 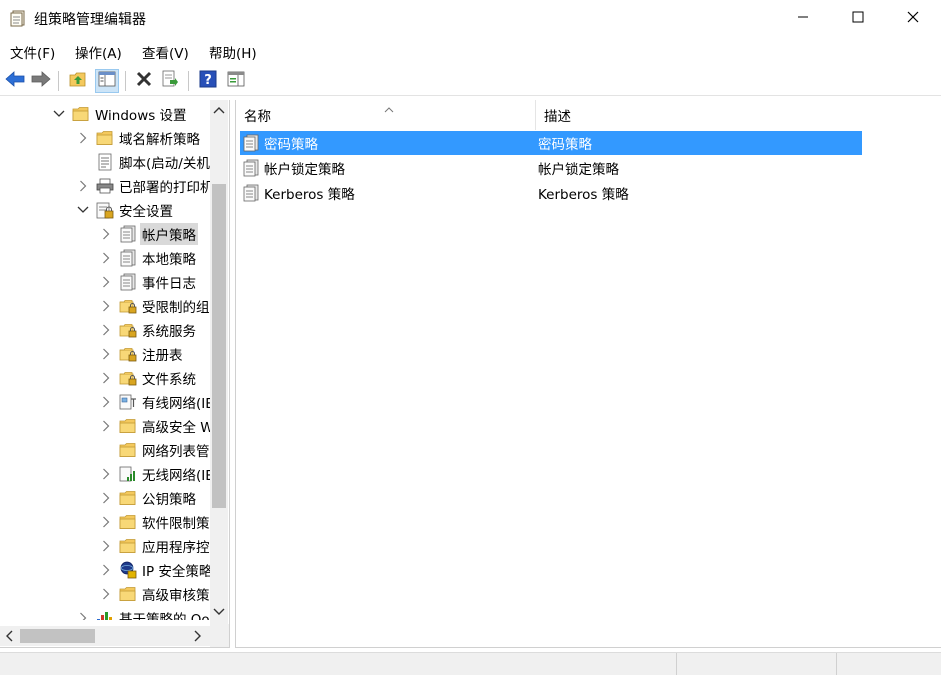 I want to click on list-item-description: 帐户锁定策略, so click(x=578, y=170).